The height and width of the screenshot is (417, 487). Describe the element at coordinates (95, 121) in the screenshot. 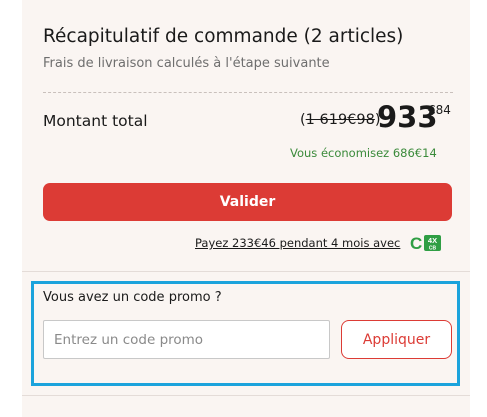

I see `total-label: Montant total` at that location.